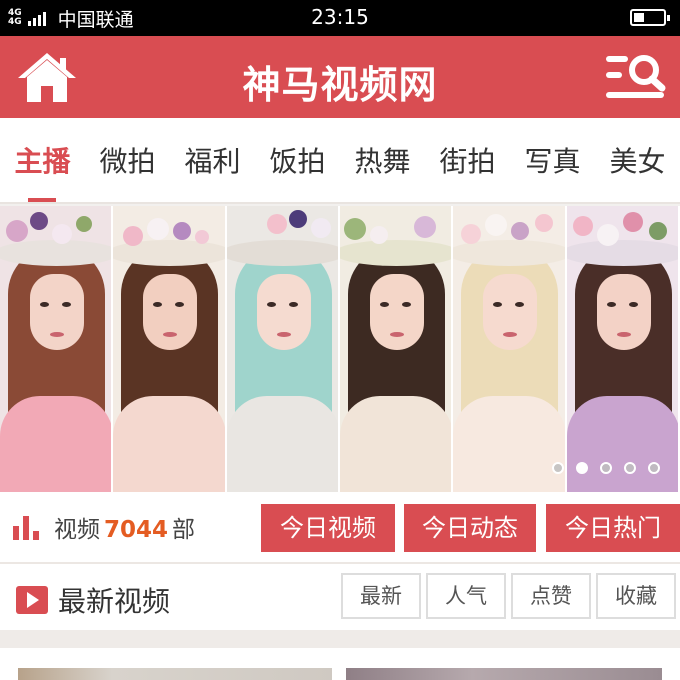 The image size is (680, 680). What do you see at coordinates (636, 596) in the screenshot?
I see `filter-favorites-button: 收藏` at bounding box center [636, 596].